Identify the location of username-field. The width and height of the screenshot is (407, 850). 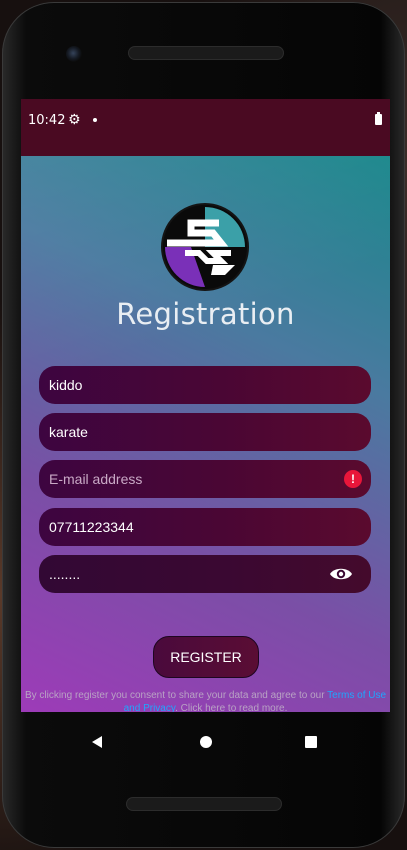
(205, 385).